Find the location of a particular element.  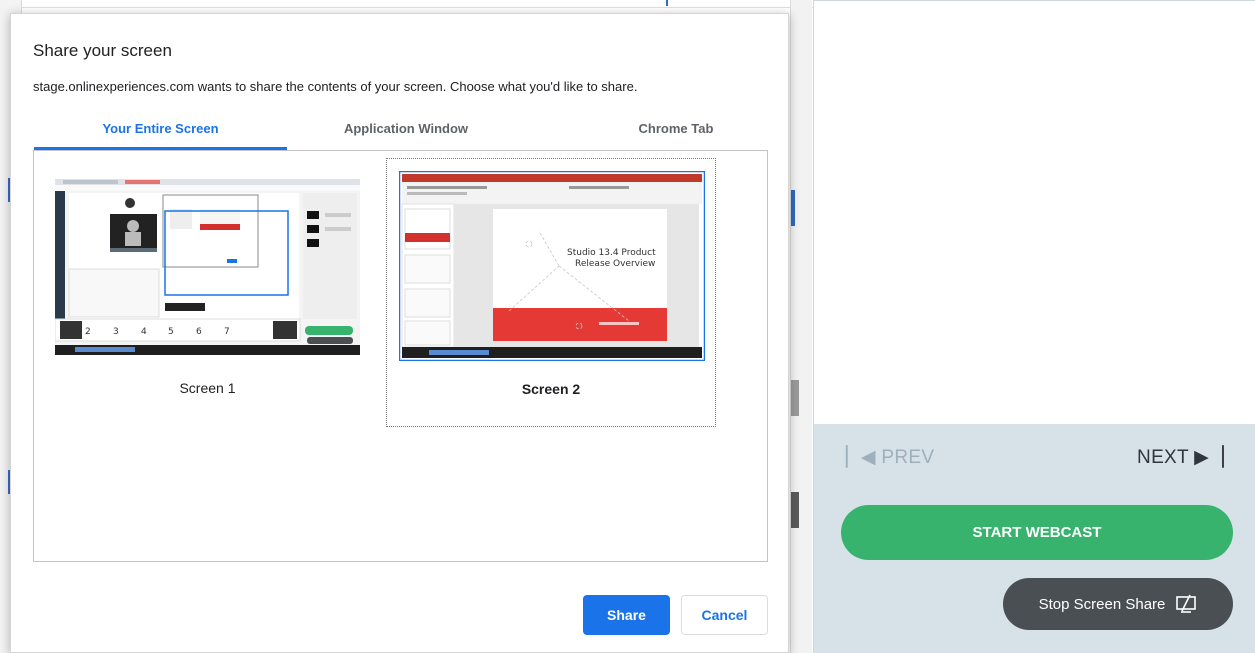

stop-screen-share-icon is located at coordinates (1186, 603).